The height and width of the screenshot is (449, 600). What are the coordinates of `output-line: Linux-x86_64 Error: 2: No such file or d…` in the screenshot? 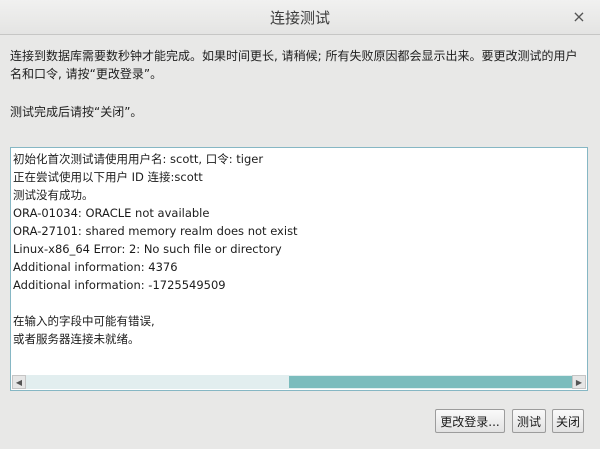 It's located at (147, 249).